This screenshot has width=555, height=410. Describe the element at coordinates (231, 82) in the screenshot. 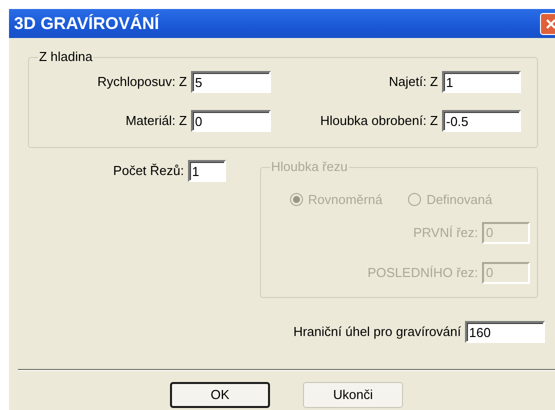

I see `input-field: 5` at that location.